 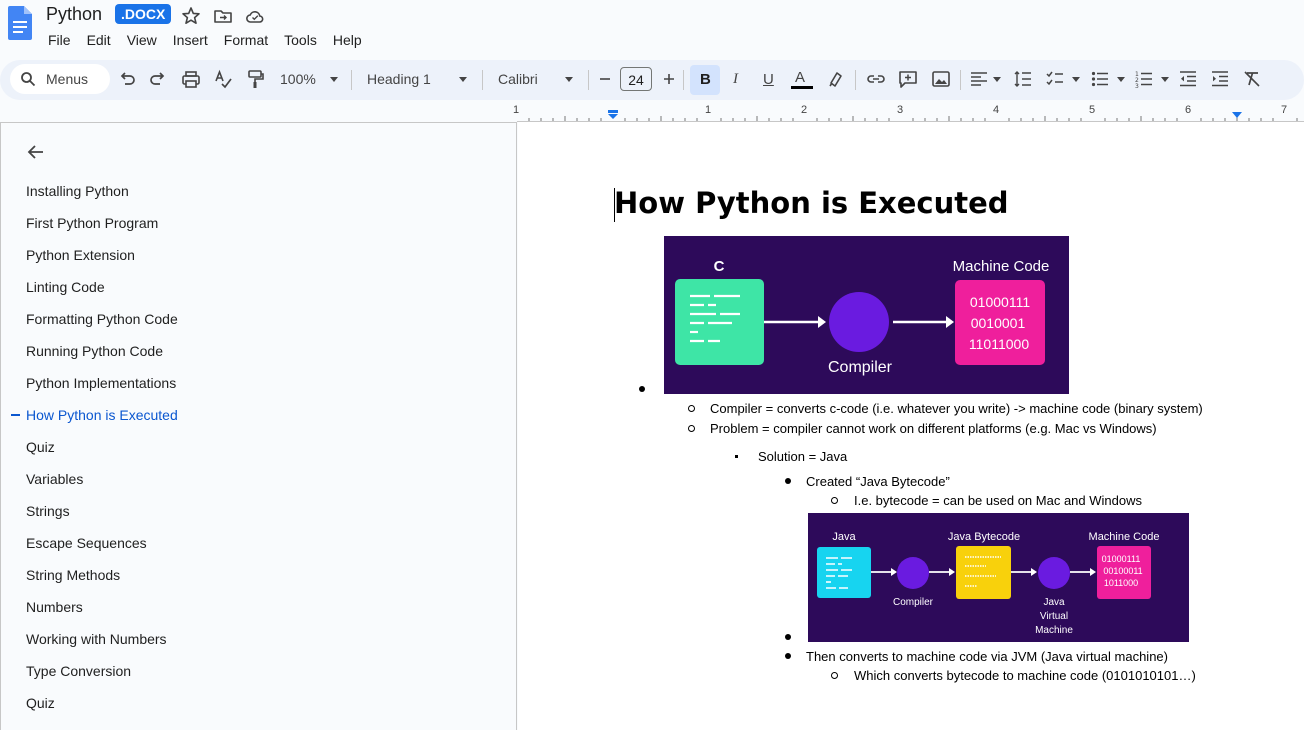 What do you see at coordinates (92, 223) in the screenshot?
I see `outline-item: First Python Program` at bounding box center [92, 223].